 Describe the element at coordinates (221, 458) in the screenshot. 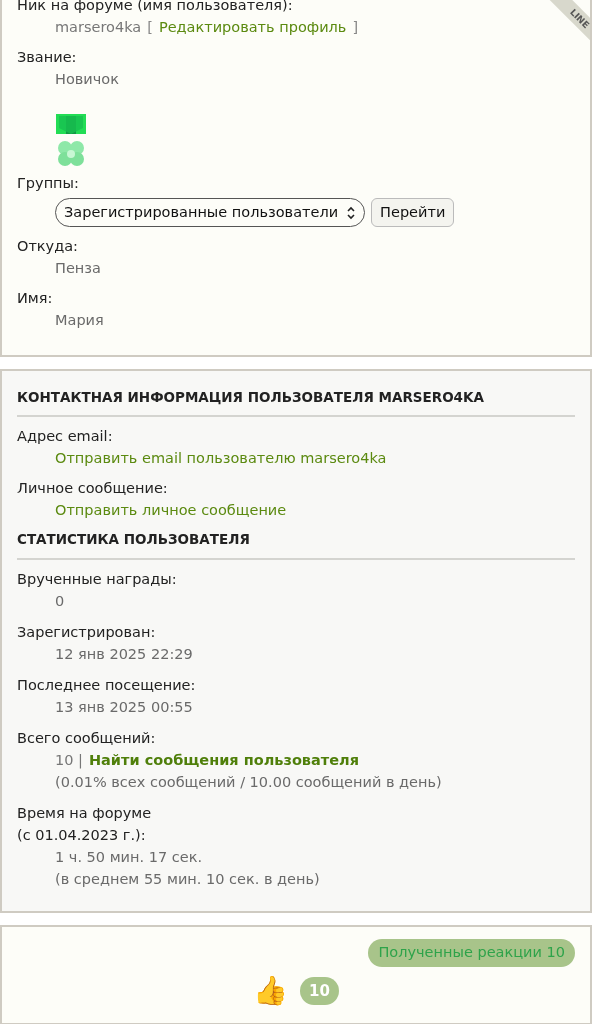

I see `contact-link: Отправить email пользователю marsero4ka` at that location.